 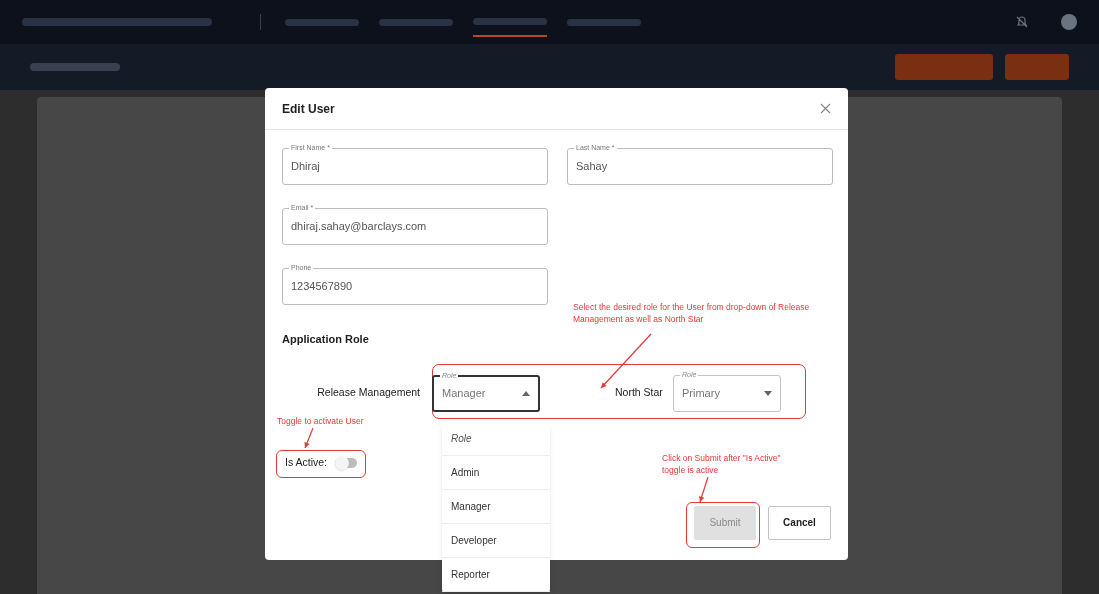 I want to click on caret-up-icon, so click(x=526, y=393).